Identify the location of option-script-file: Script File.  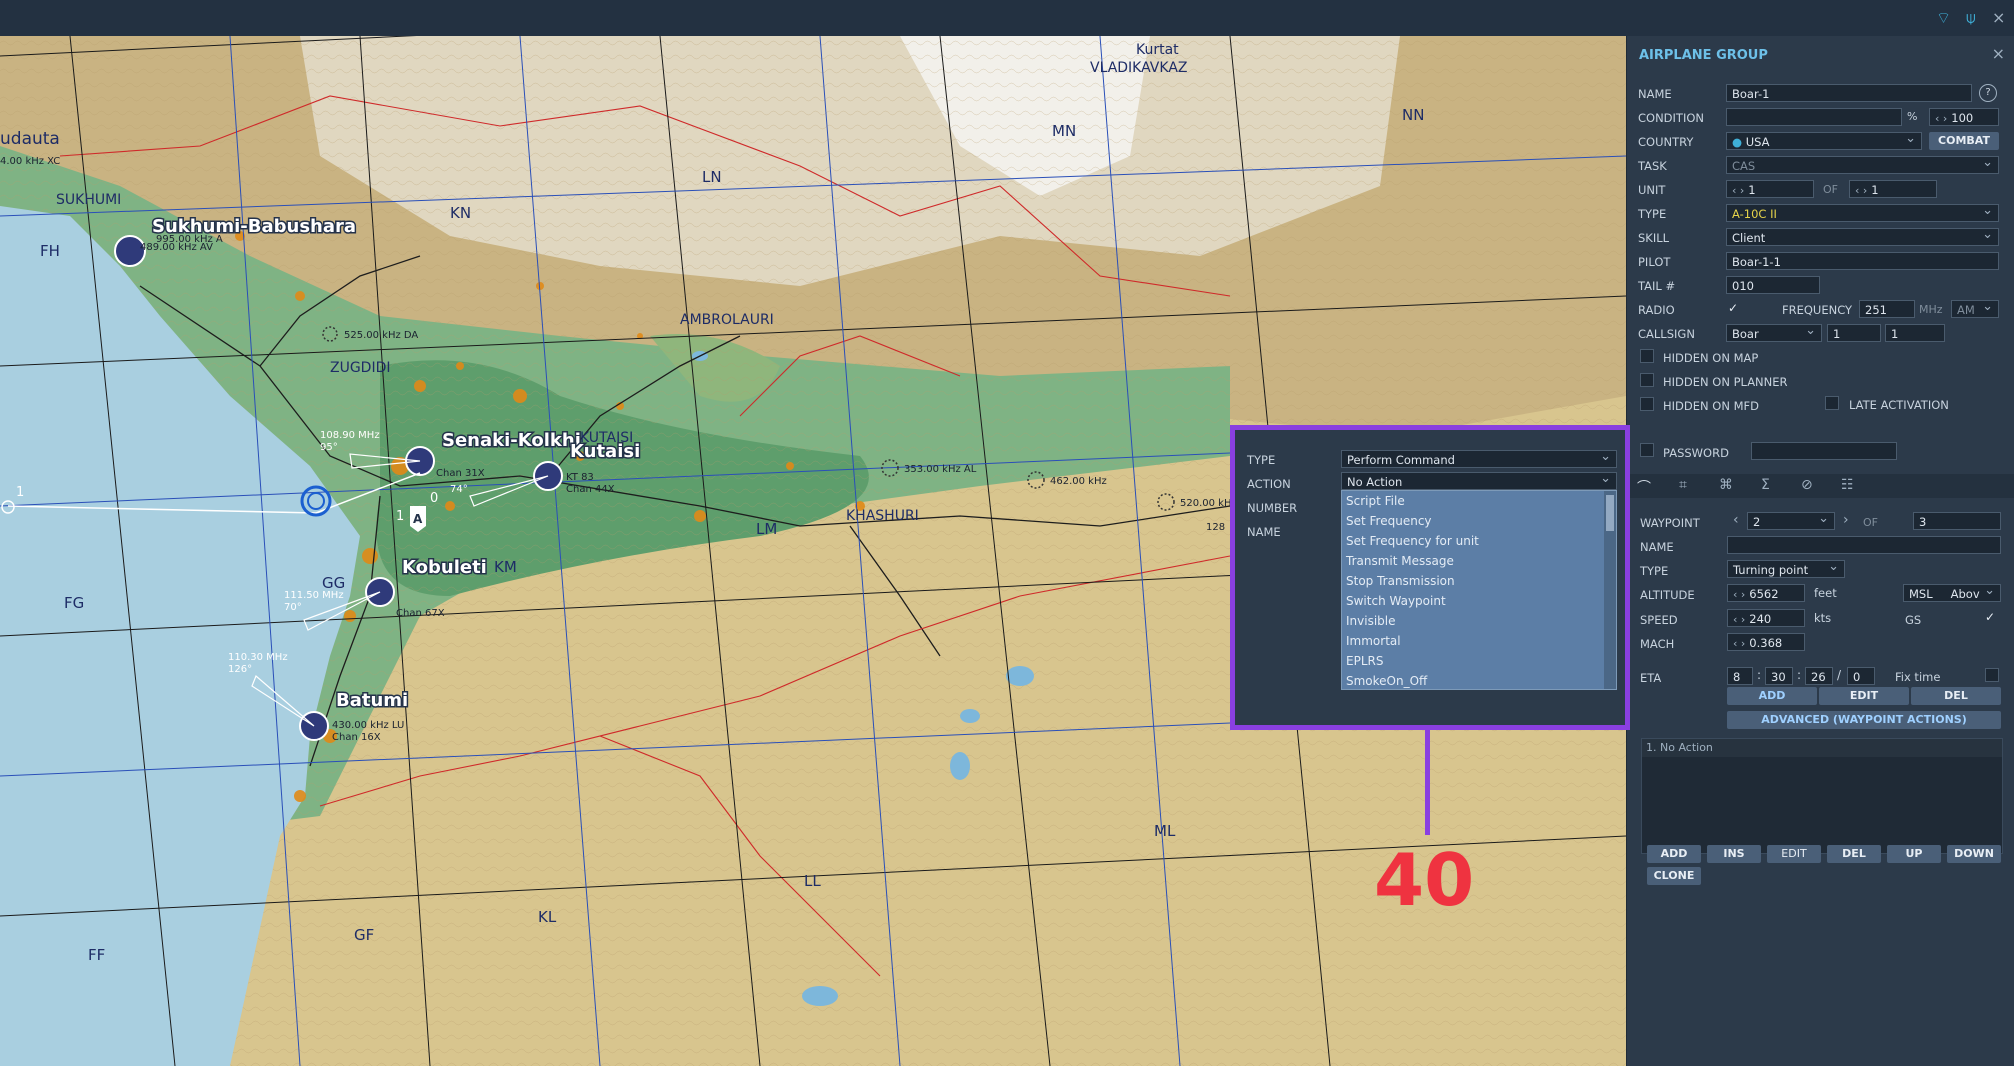
(1479, 501).